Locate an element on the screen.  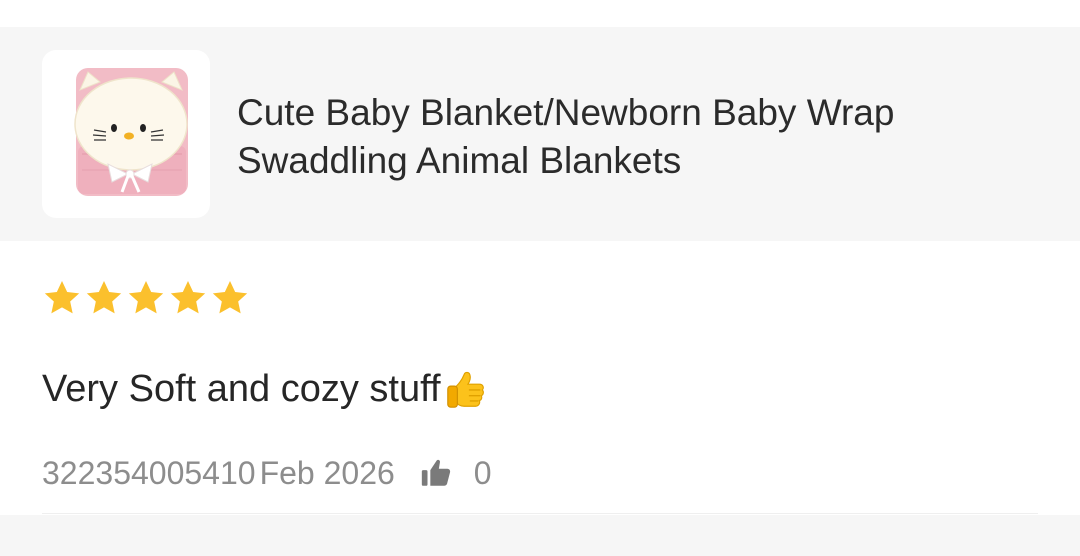
review-body: Very Soft and cozy stuff is located at coordinates (241, 389).